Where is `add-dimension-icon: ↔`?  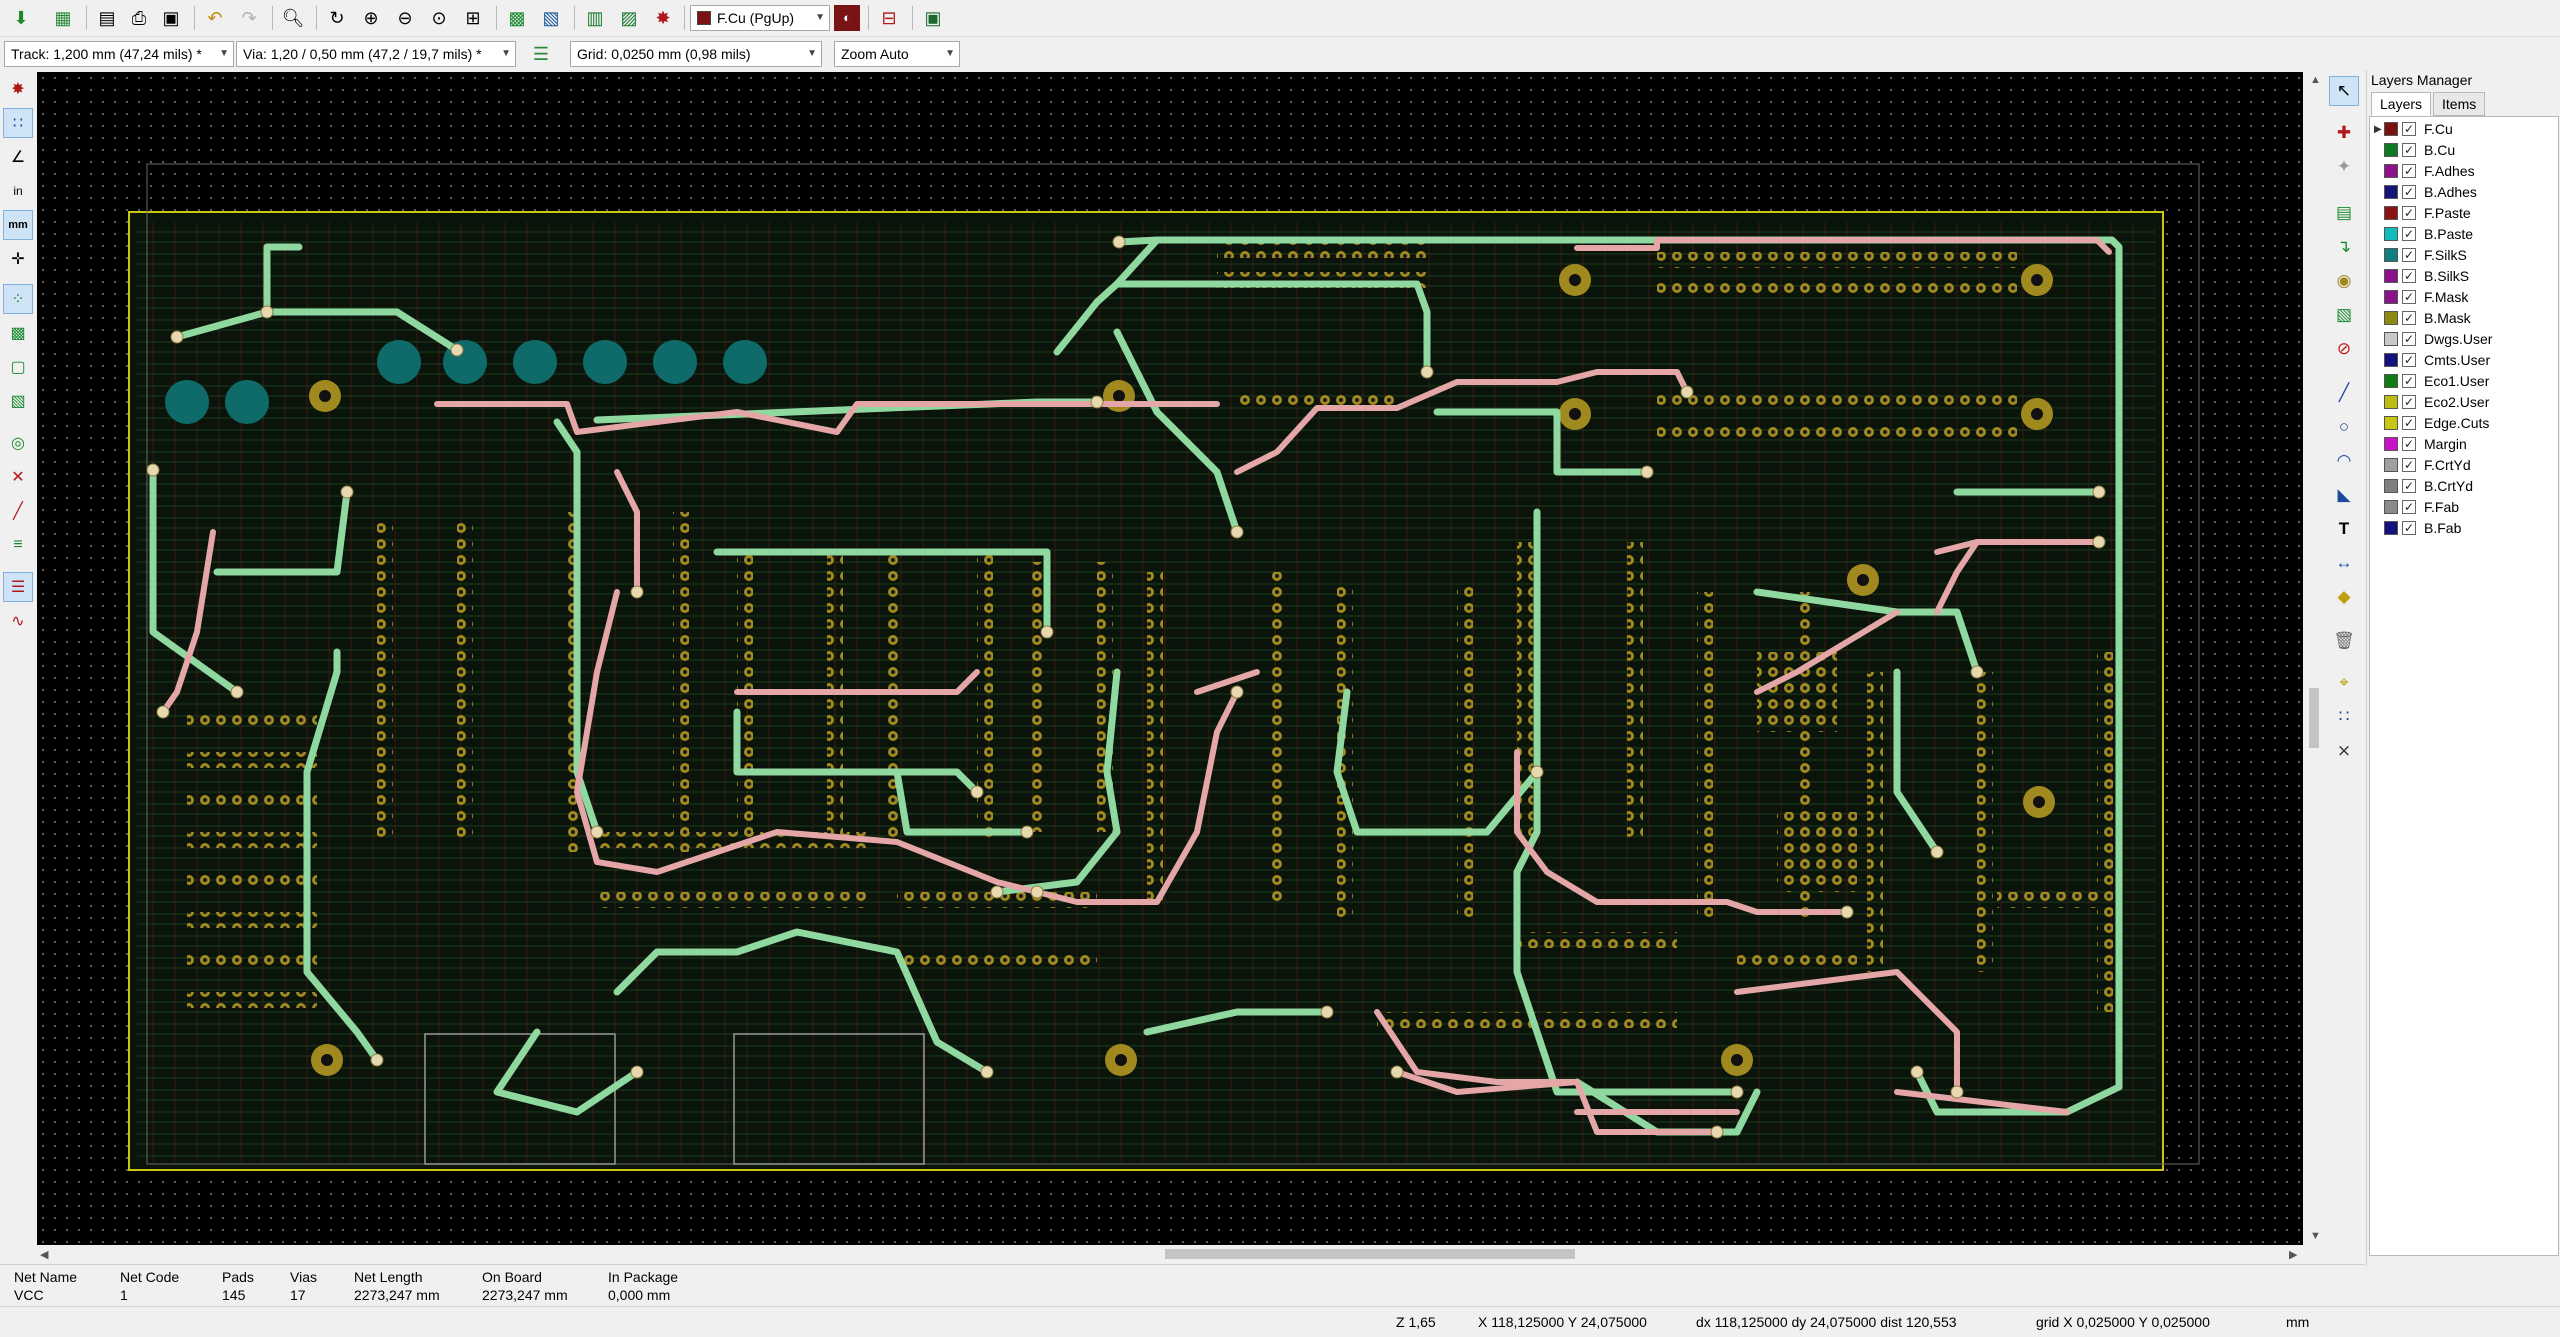 add-dimension-icon: ↔ is located at coordinates (2344, 563).